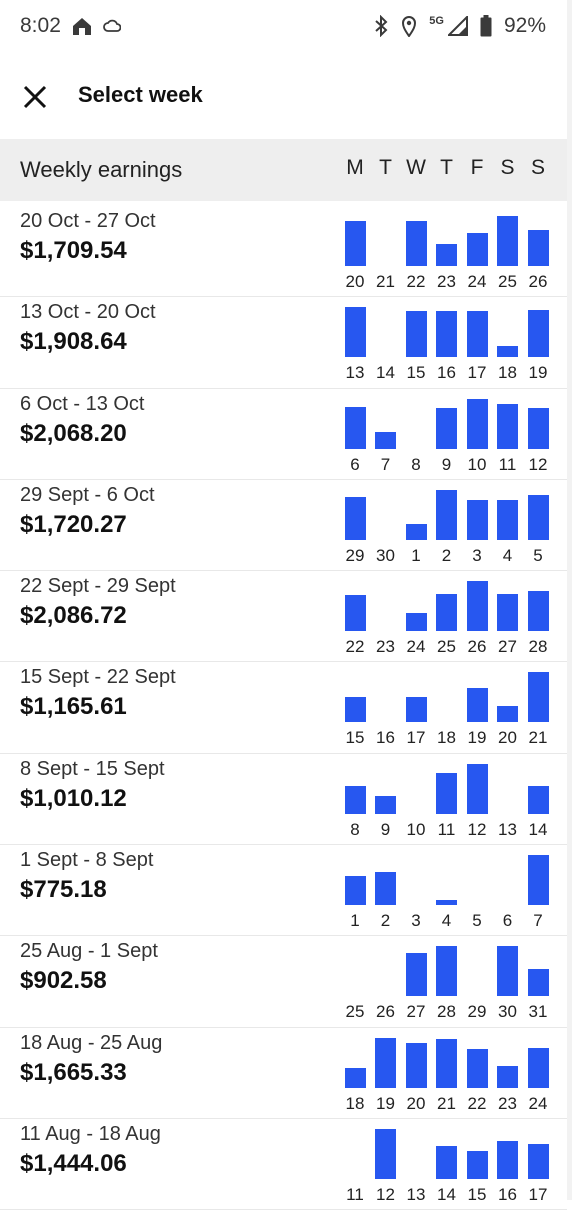 The height and width of the screenshot is (1210, 572). Describe the element at coordinates (385, 921) in the screenshot. I see `day-number: 2` at that location.